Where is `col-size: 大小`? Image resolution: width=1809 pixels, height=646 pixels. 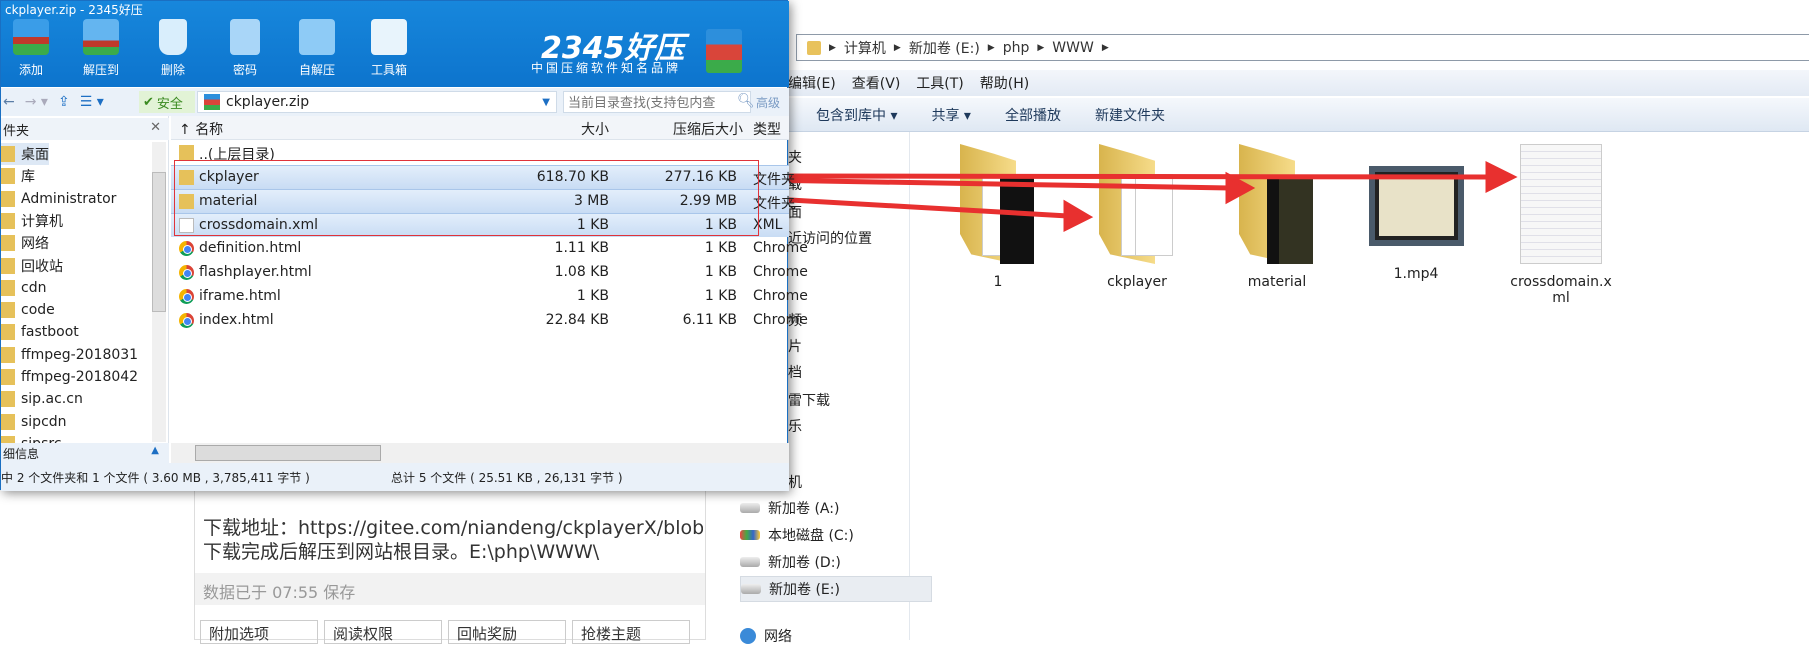 col-size: 大小 is located at coordinates (595, 129).